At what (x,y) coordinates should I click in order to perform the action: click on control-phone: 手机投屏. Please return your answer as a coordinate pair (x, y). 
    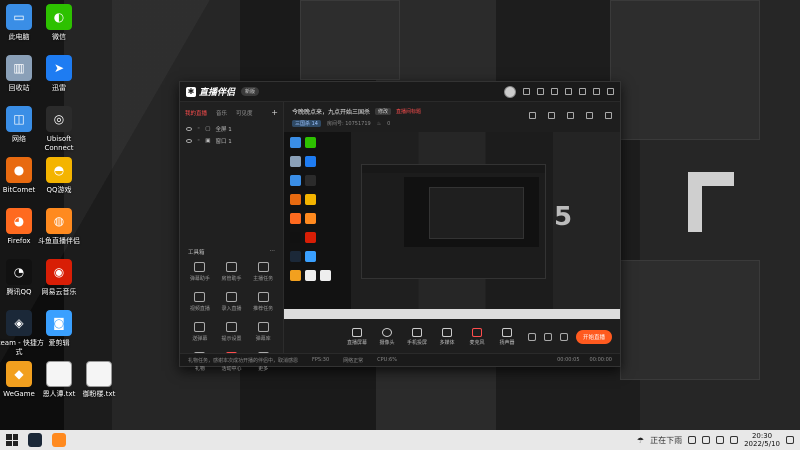
    Looking at the image, I should click on (417, 337).